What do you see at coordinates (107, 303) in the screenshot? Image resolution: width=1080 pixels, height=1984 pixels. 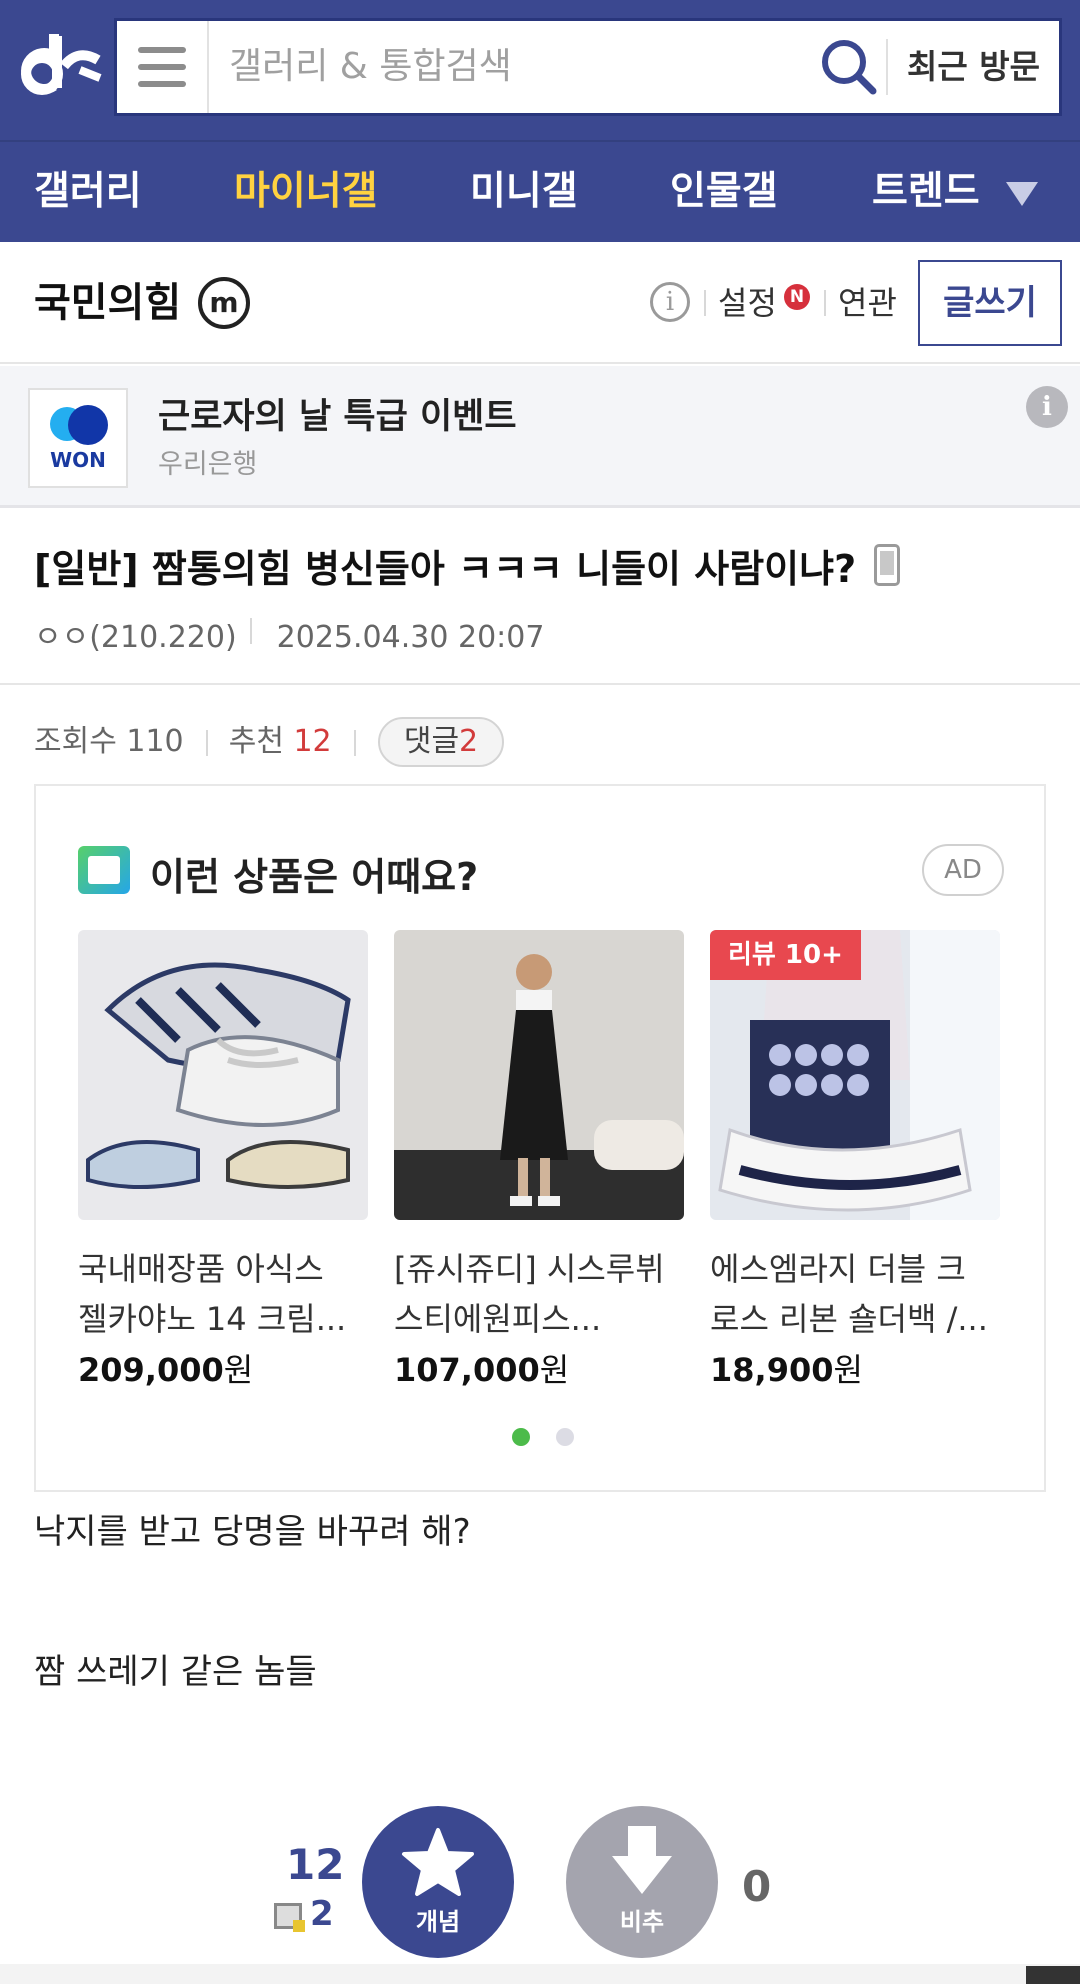 I see `gallery-title: 국민의힘` at bounding box center [107, 303].